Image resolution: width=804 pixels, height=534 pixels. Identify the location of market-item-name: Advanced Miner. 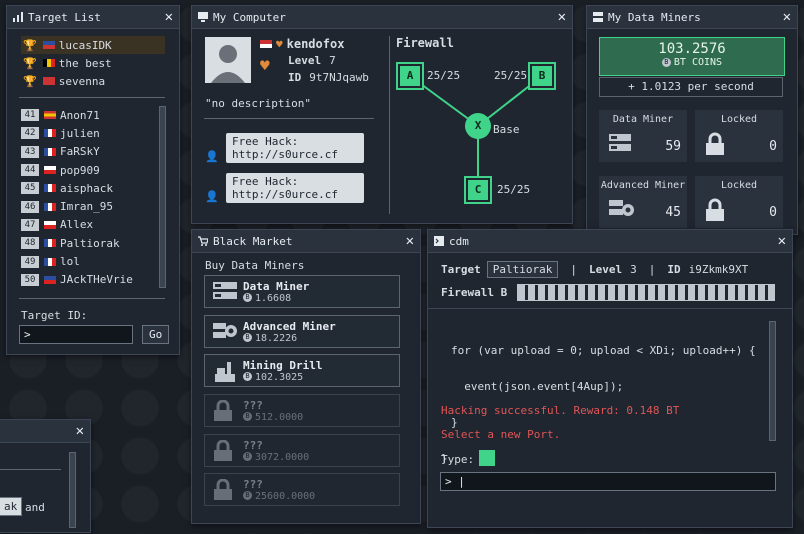
(289, 326).